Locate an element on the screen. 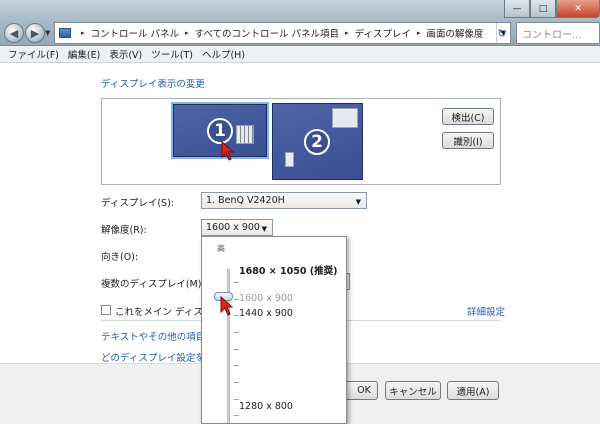 The image size is (600, 424). forward-arrow-icon: ▶ is located at coordinates (35, 33).